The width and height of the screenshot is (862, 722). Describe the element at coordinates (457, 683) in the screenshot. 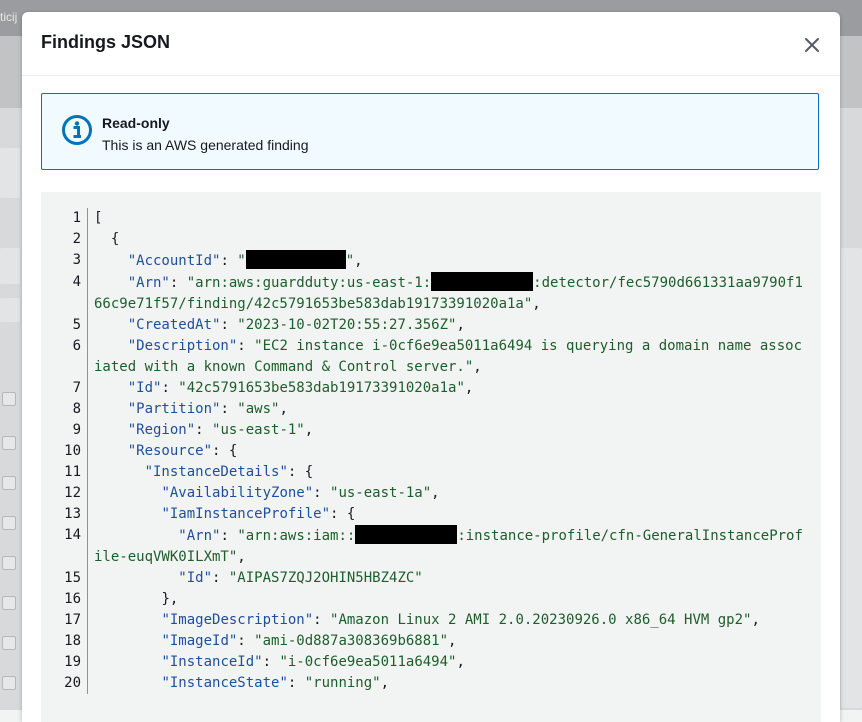

I see `code-text: "InstanceState": "running",` at that location.